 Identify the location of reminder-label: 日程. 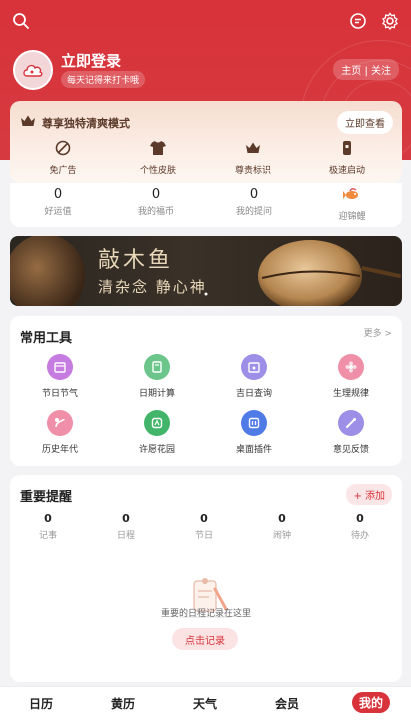
(125, 536).